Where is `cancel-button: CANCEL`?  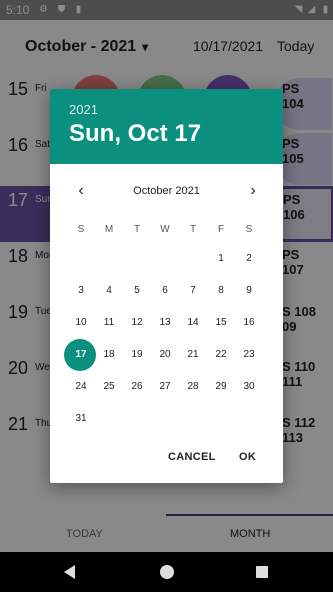
cancel-button: CANCEL is located at coordinates (192, 457).